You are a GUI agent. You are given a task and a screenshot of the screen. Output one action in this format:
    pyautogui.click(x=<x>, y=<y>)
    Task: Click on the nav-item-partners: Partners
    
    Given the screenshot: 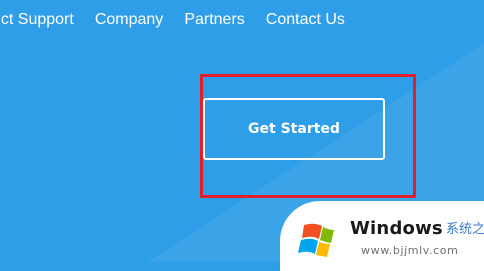 What is the action you would take?
    pyautogui.click(x=214, y=20)
    